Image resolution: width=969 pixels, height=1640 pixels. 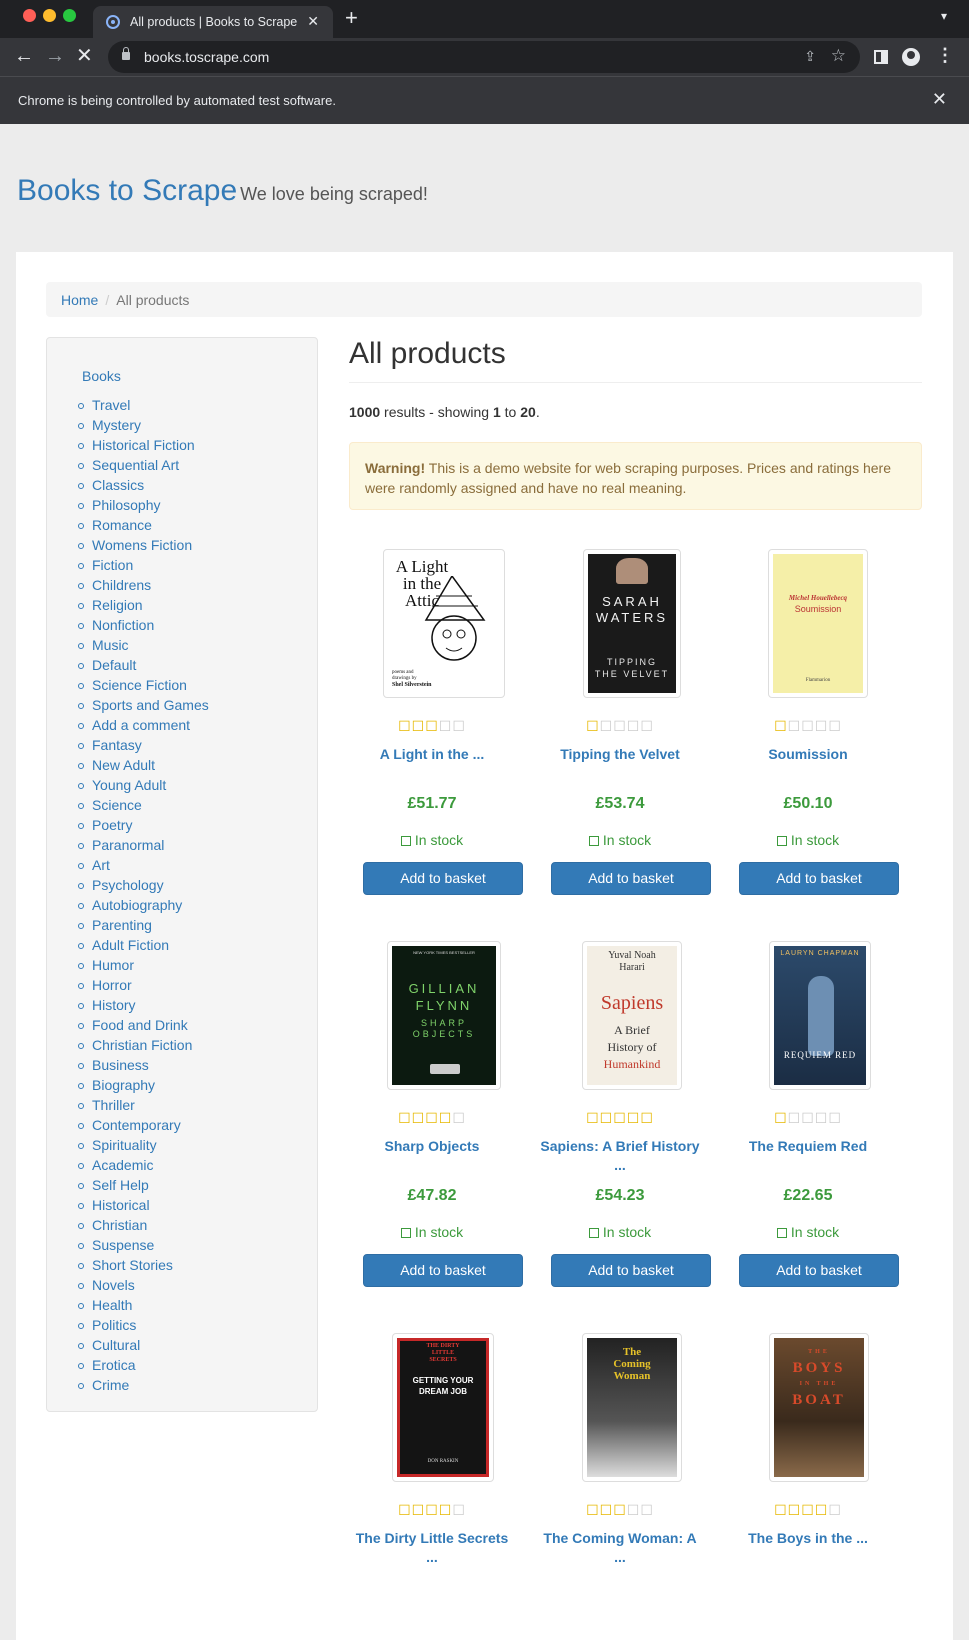 What do you see at coordinates (143, 587) in the screenshot?
I see `sidebar-category-link: Childrens` at bounding box center [143, 587].